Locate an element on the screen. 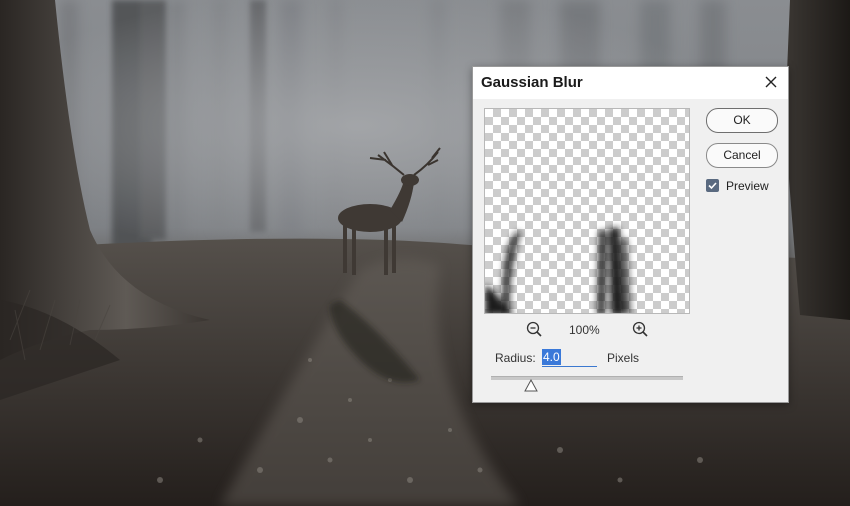 The width and height of the screenshot is (850, 506). zoom-in-button is located at coordinates (641, 330).